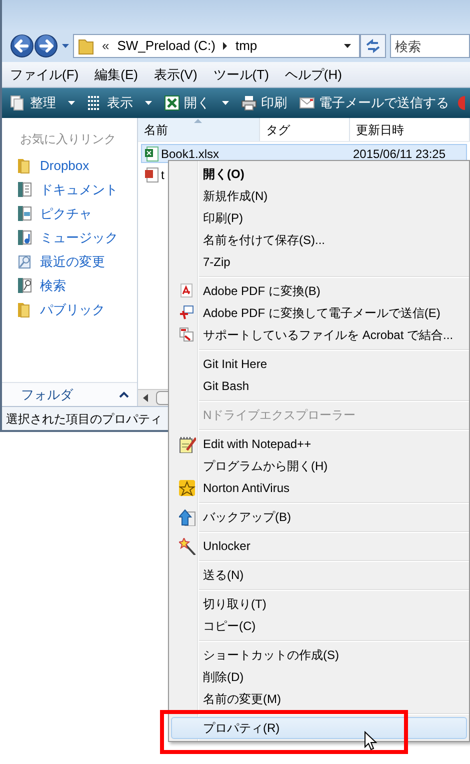 The width and height of the screenshot is (470, 764). What do you see at coordinates (162, 398) in the screenshot?
I see `scroll-thumb` at bounding box center [162, 398].